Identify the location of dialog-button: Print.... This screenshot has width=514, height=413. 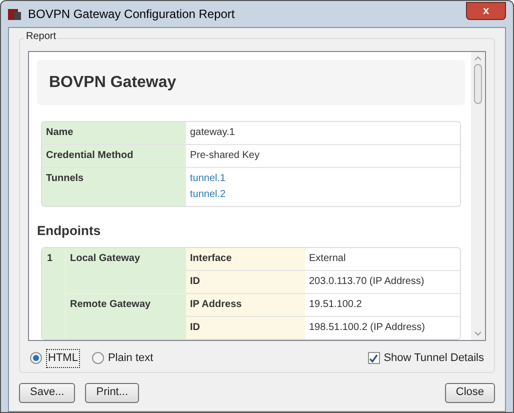
(112, 392).